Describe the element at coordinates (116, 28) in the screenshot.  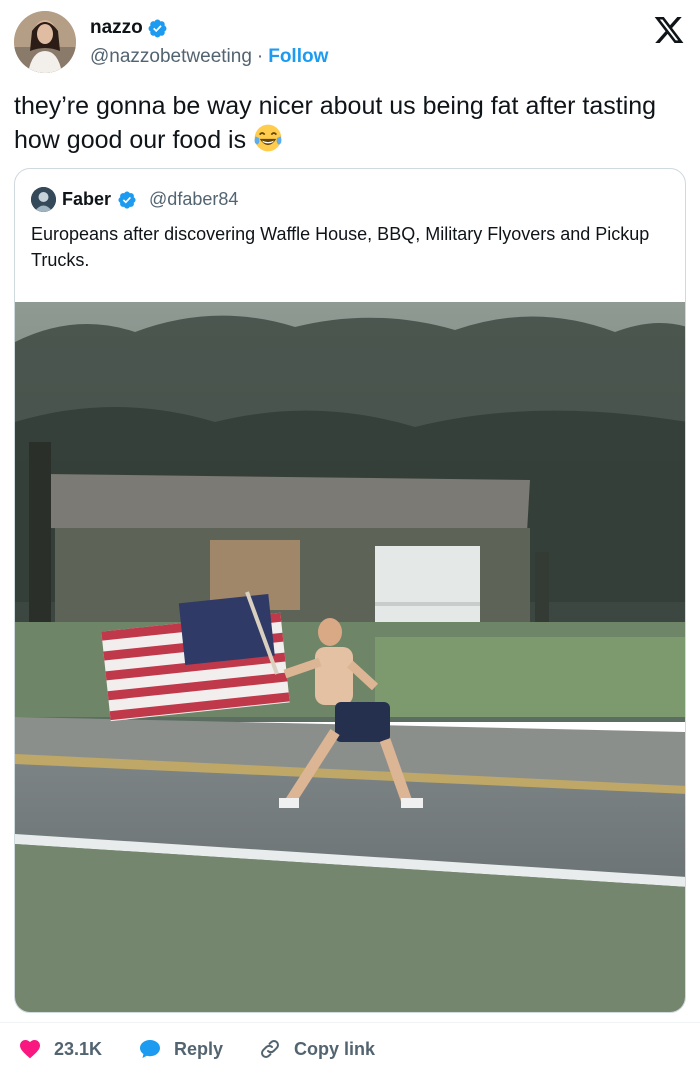
I see `author-name: nazzo` at that location.